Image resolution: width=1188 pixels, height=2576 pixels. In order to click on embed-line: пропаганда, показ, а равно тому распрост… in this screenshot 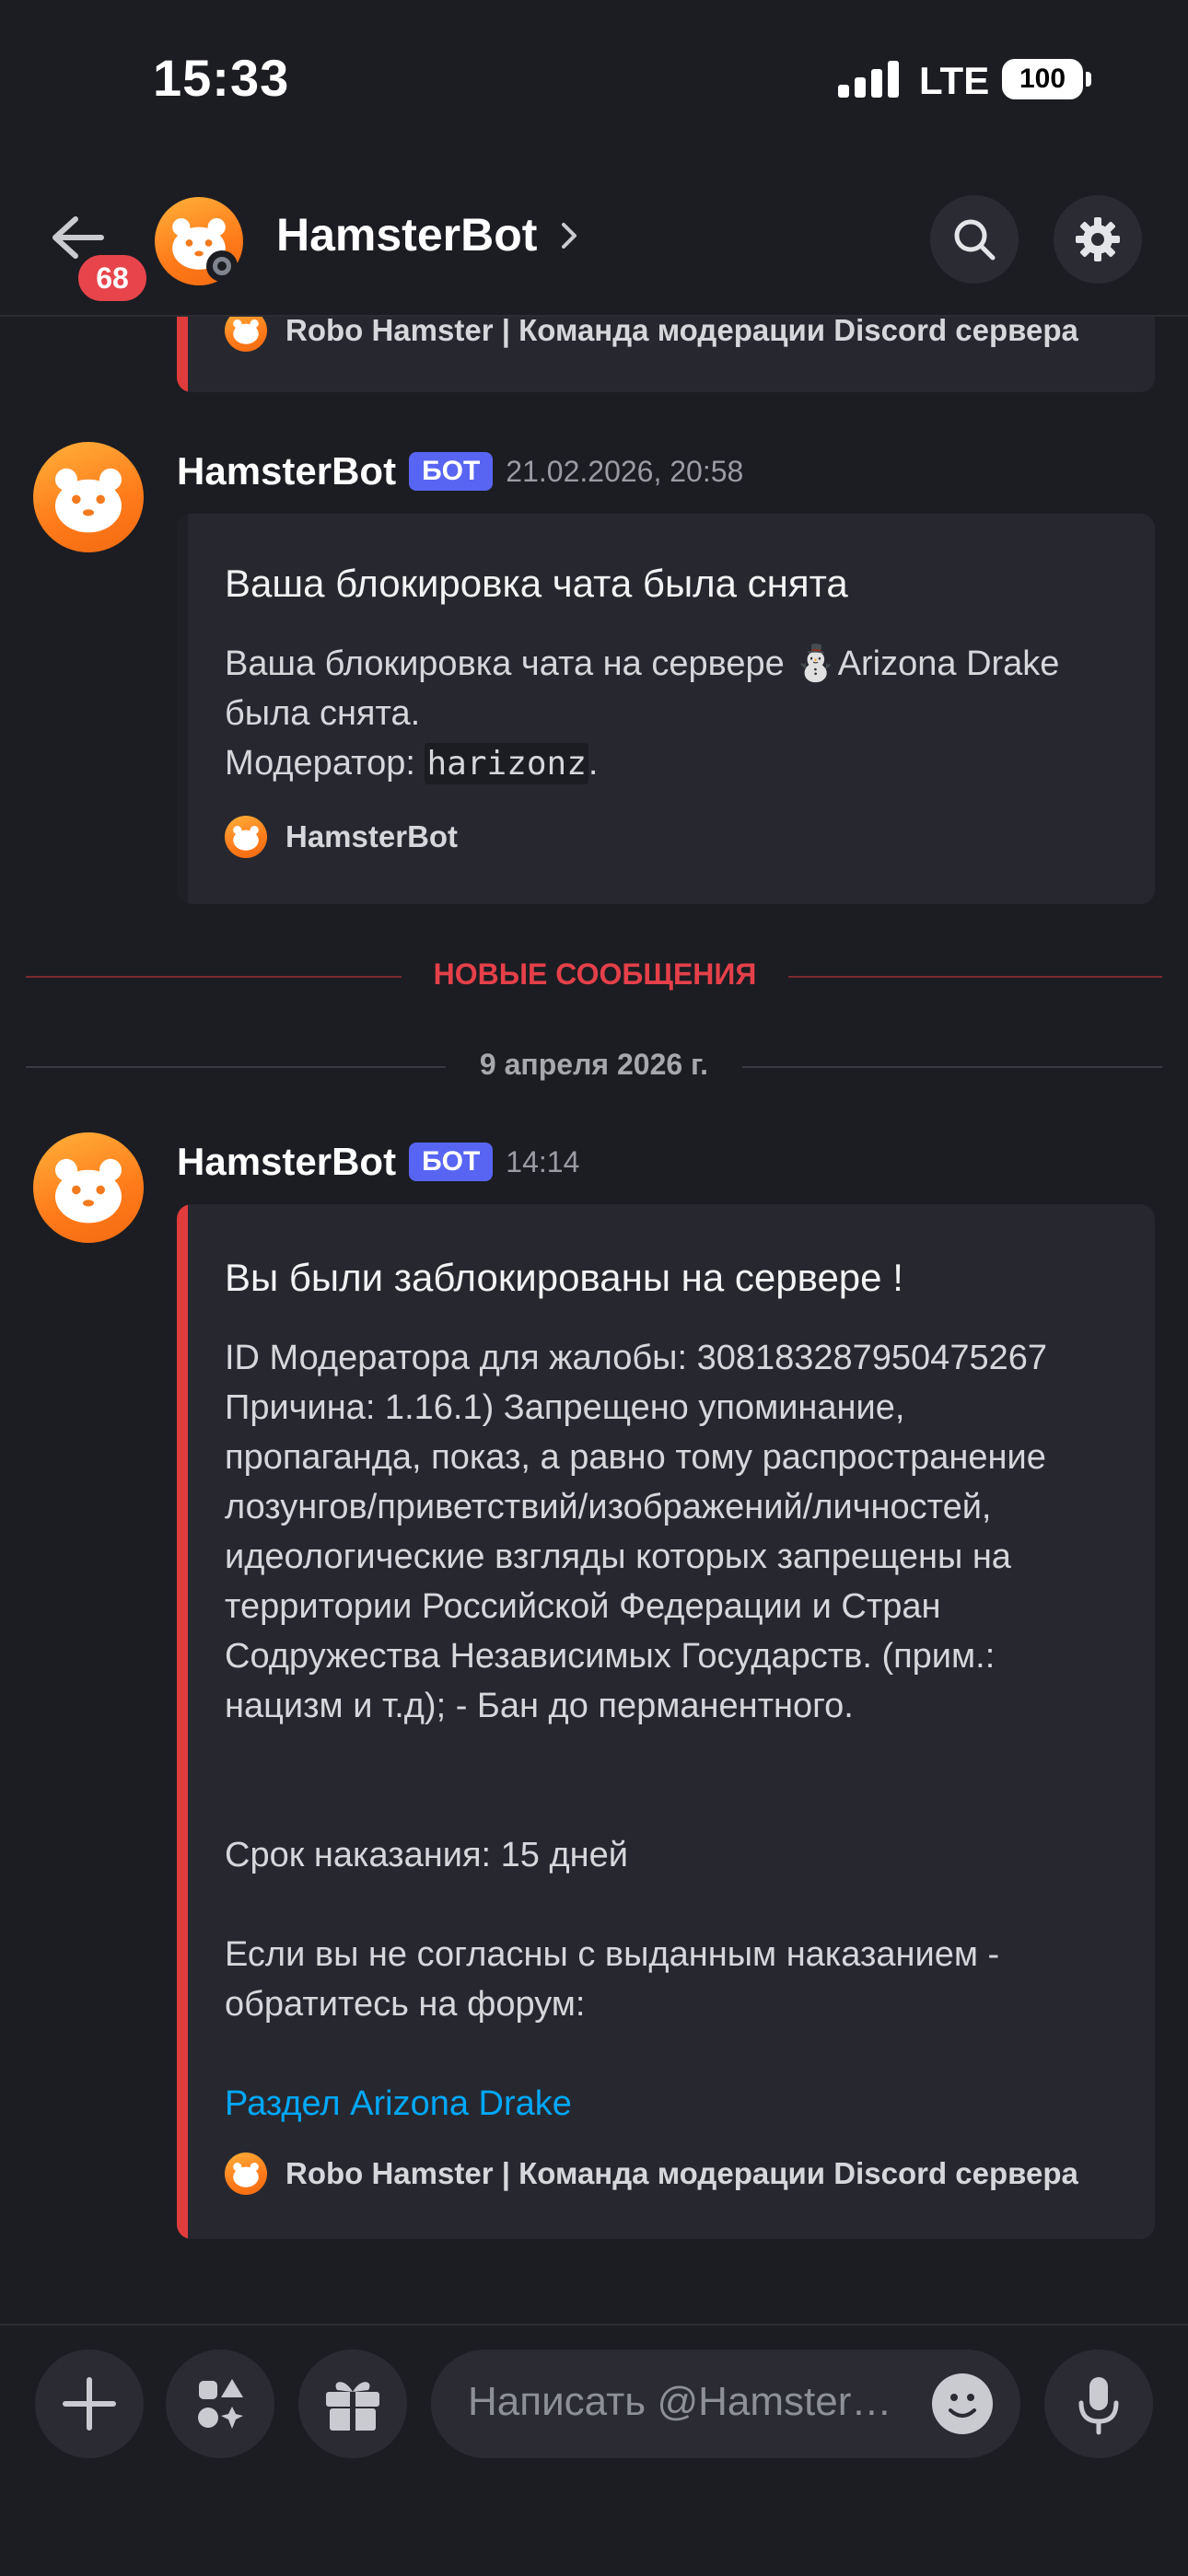, I will do `click(635, 1457)`.